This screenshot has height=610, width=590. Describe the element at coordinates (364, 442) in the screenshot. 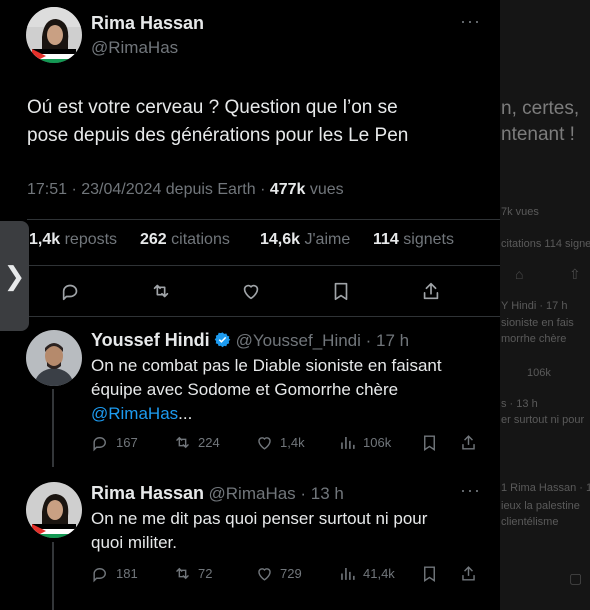

I see `views-button: 106k` at that location.